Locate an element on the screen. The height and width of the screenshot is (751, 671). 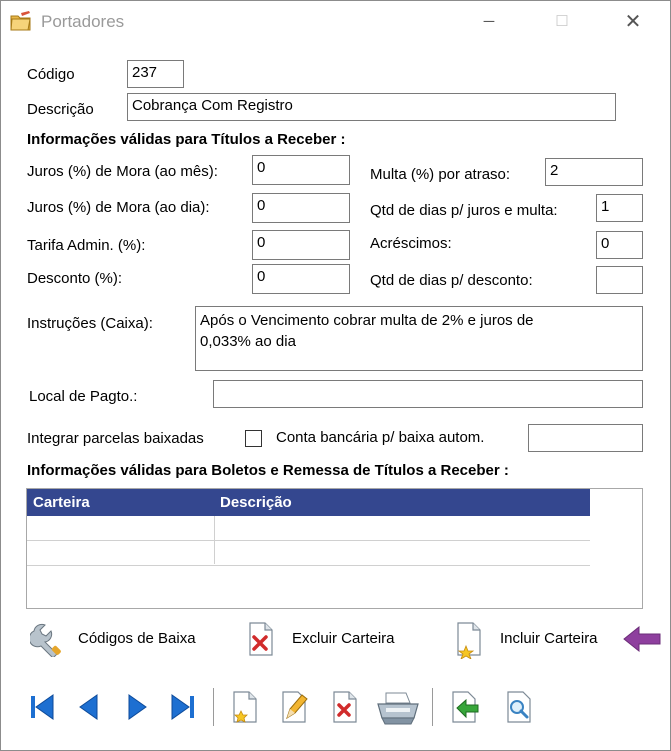
multa-input: 2 is located at coordinates (594, 172).